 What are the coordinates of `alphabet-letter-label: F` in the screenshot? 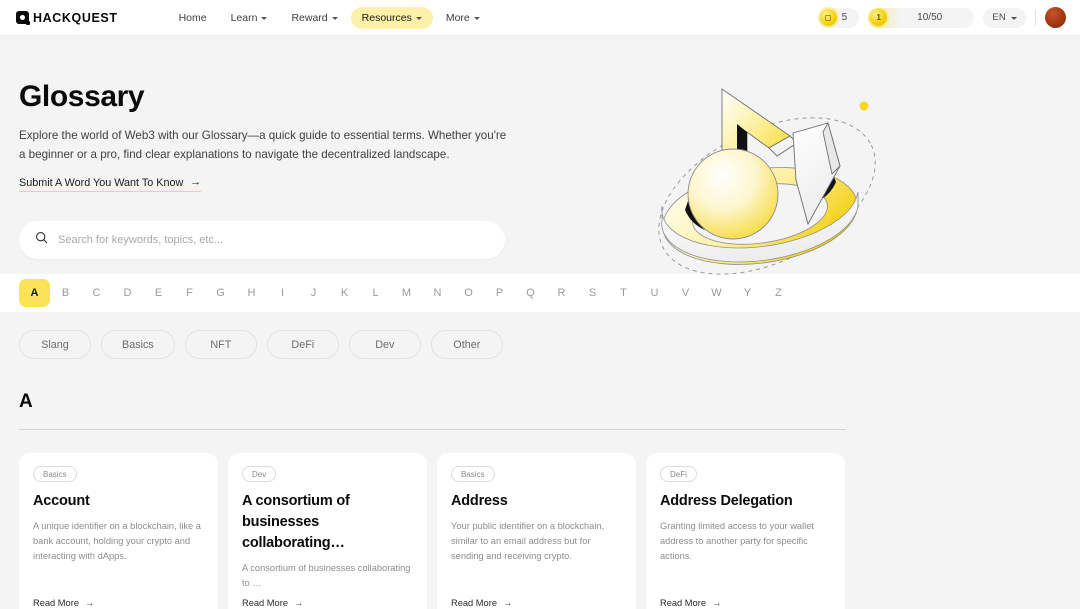 It's located at (189, 293).